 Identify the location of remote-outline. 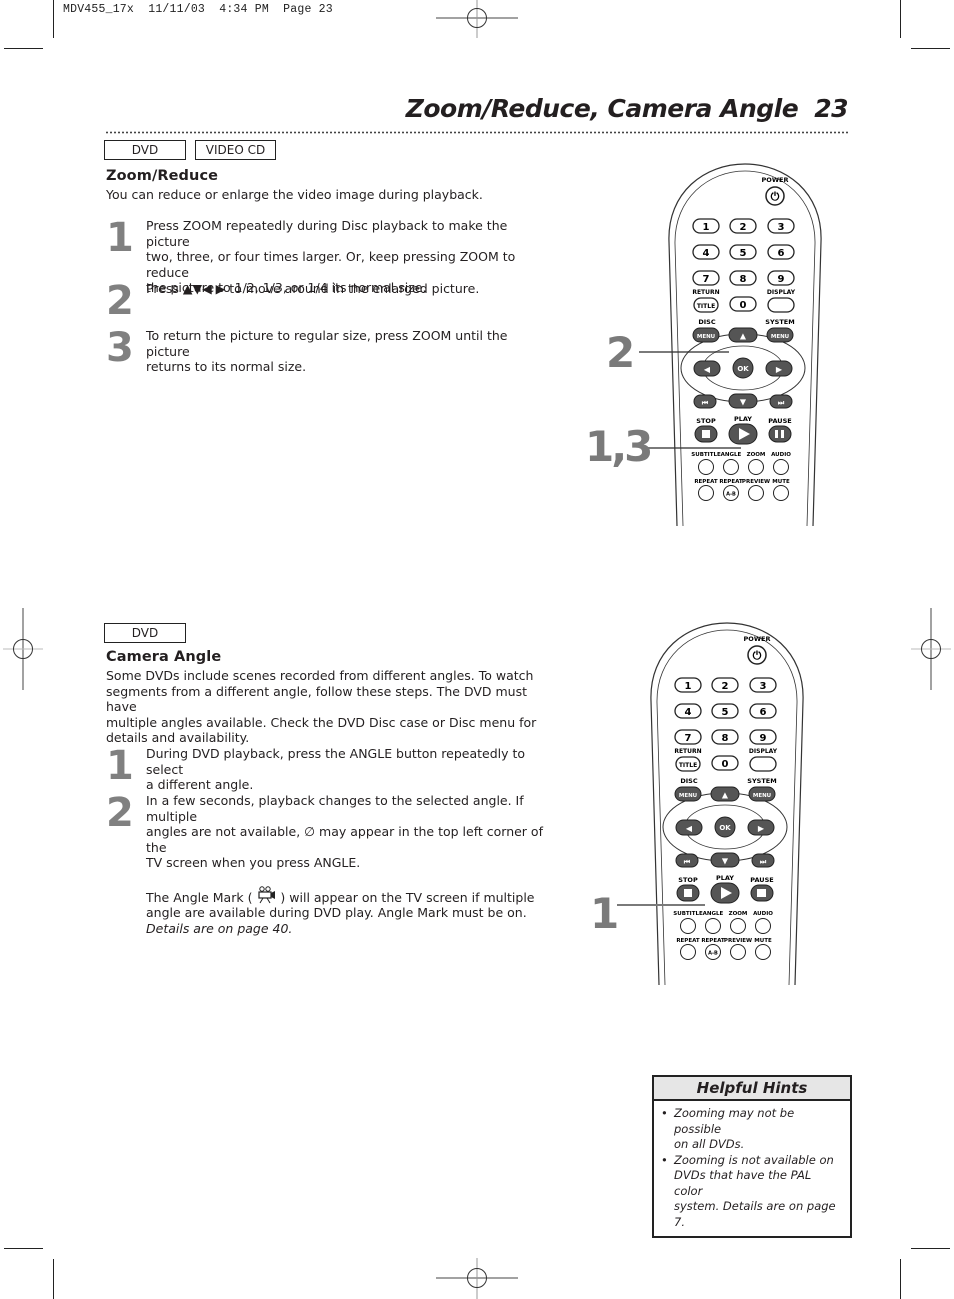
(745, 344).